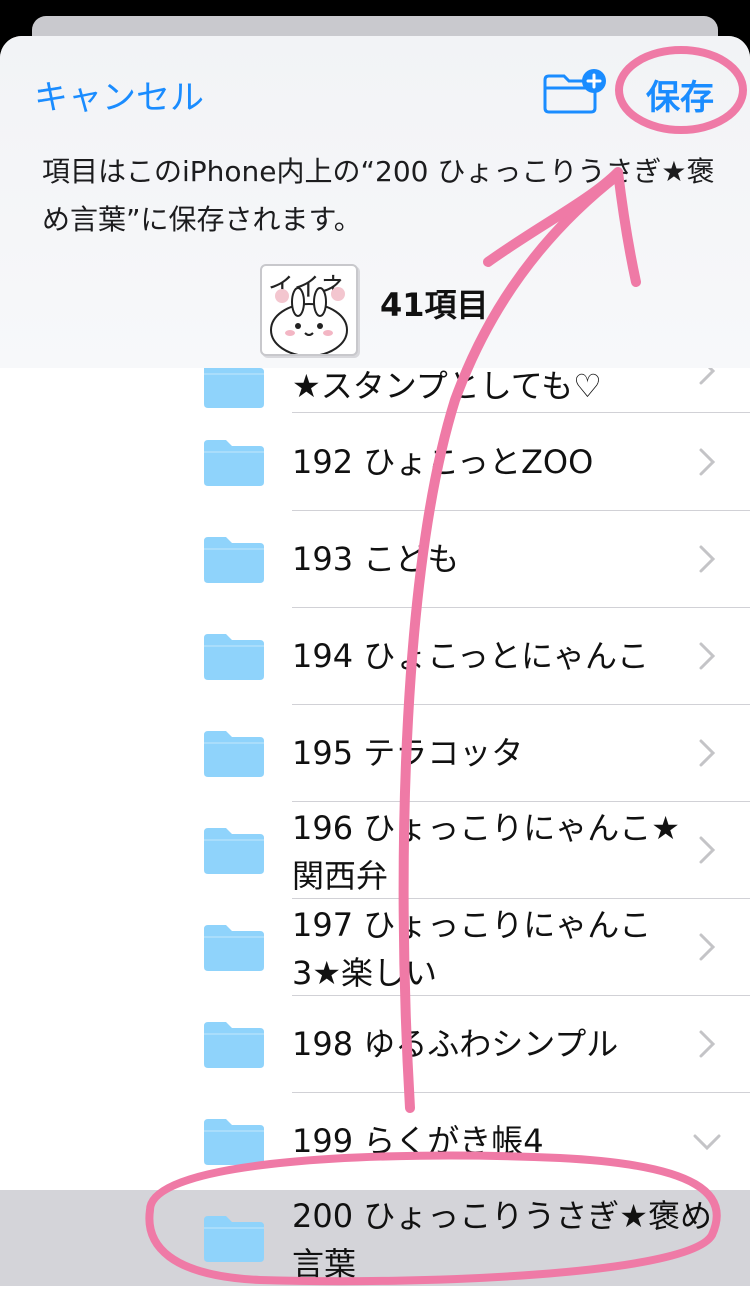  I want to click on folder-name: 199 らくがき帳4, so click(418, 1141).